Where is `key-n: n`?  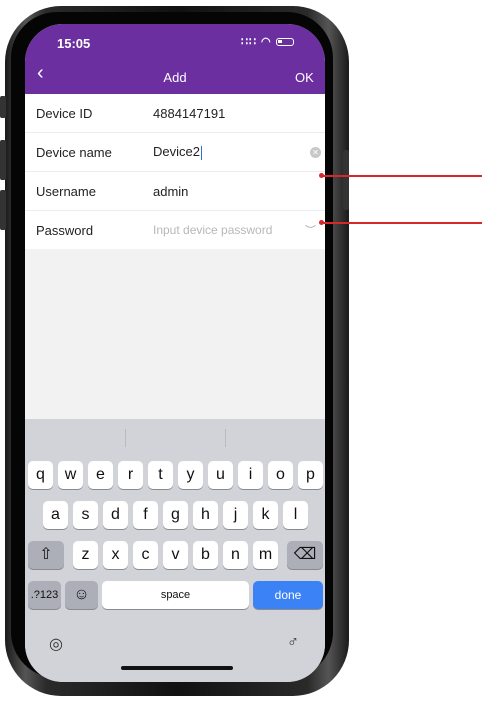 key-n: n is located at coordinates (235, 555).